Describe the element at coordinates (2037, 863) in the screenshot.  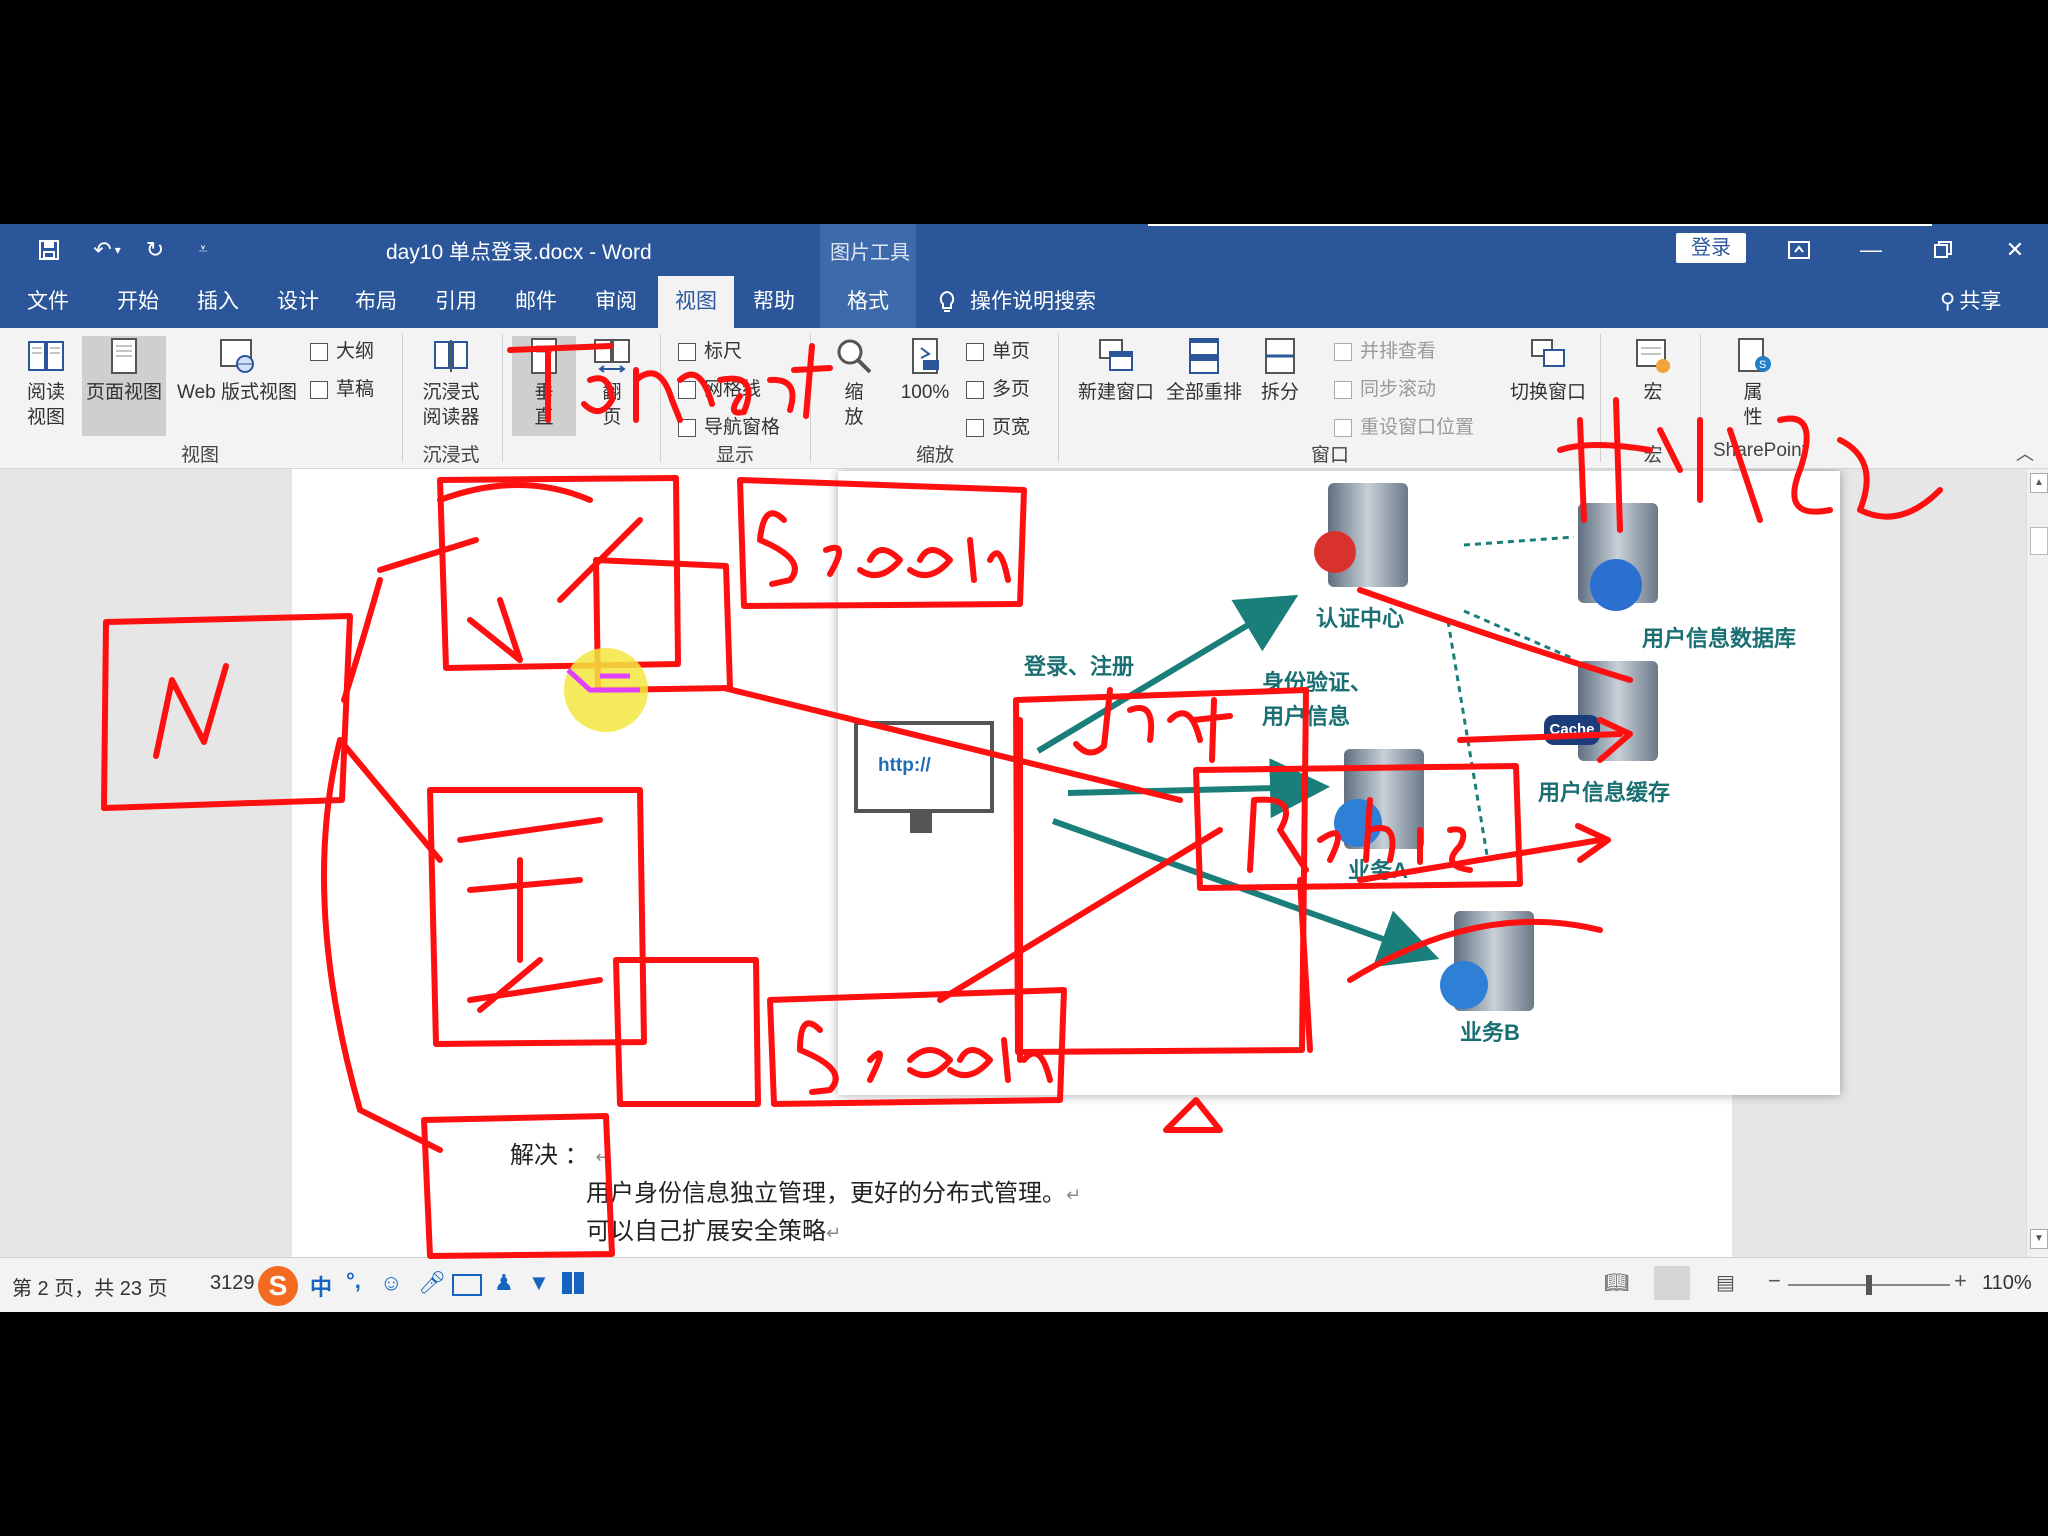
I see `vertical-scrollbar: ▲ ▼` at that location.